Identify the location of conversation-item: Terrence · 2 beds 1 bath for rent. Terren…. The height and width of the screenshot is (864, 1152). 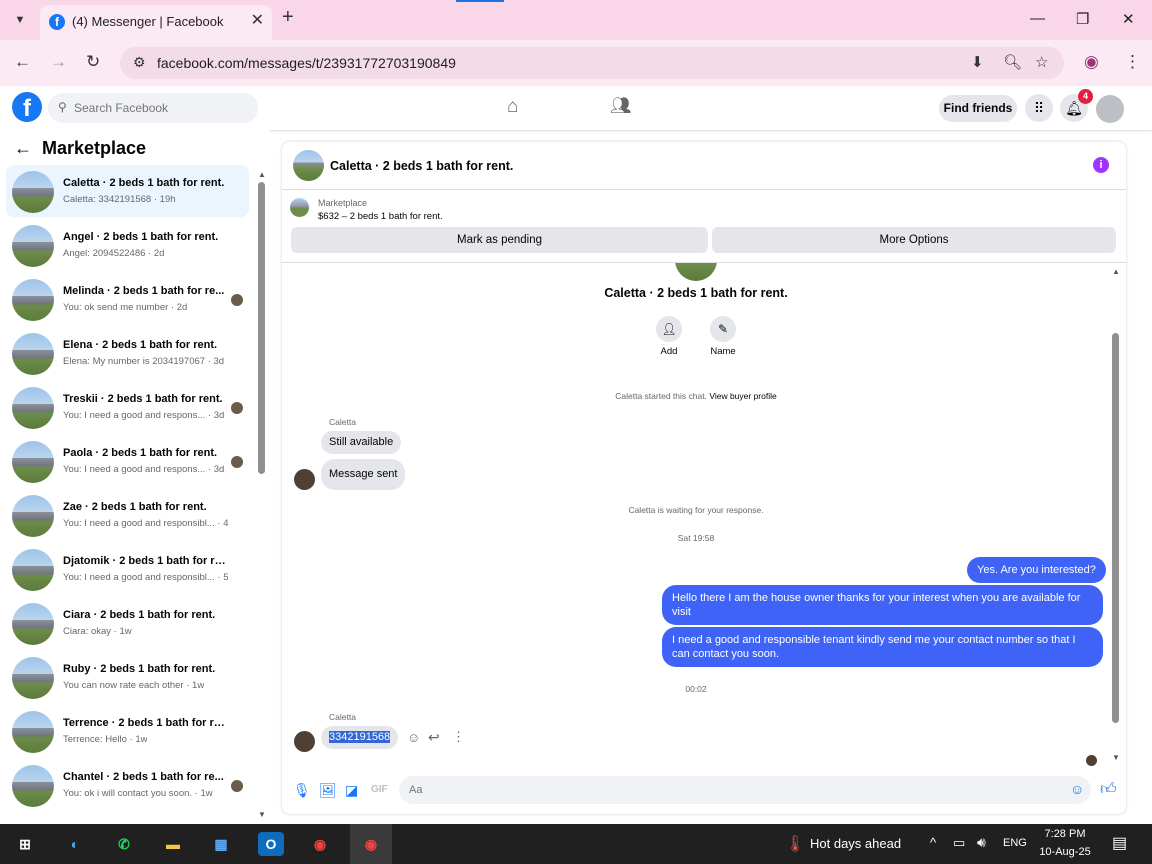
(127, 731).